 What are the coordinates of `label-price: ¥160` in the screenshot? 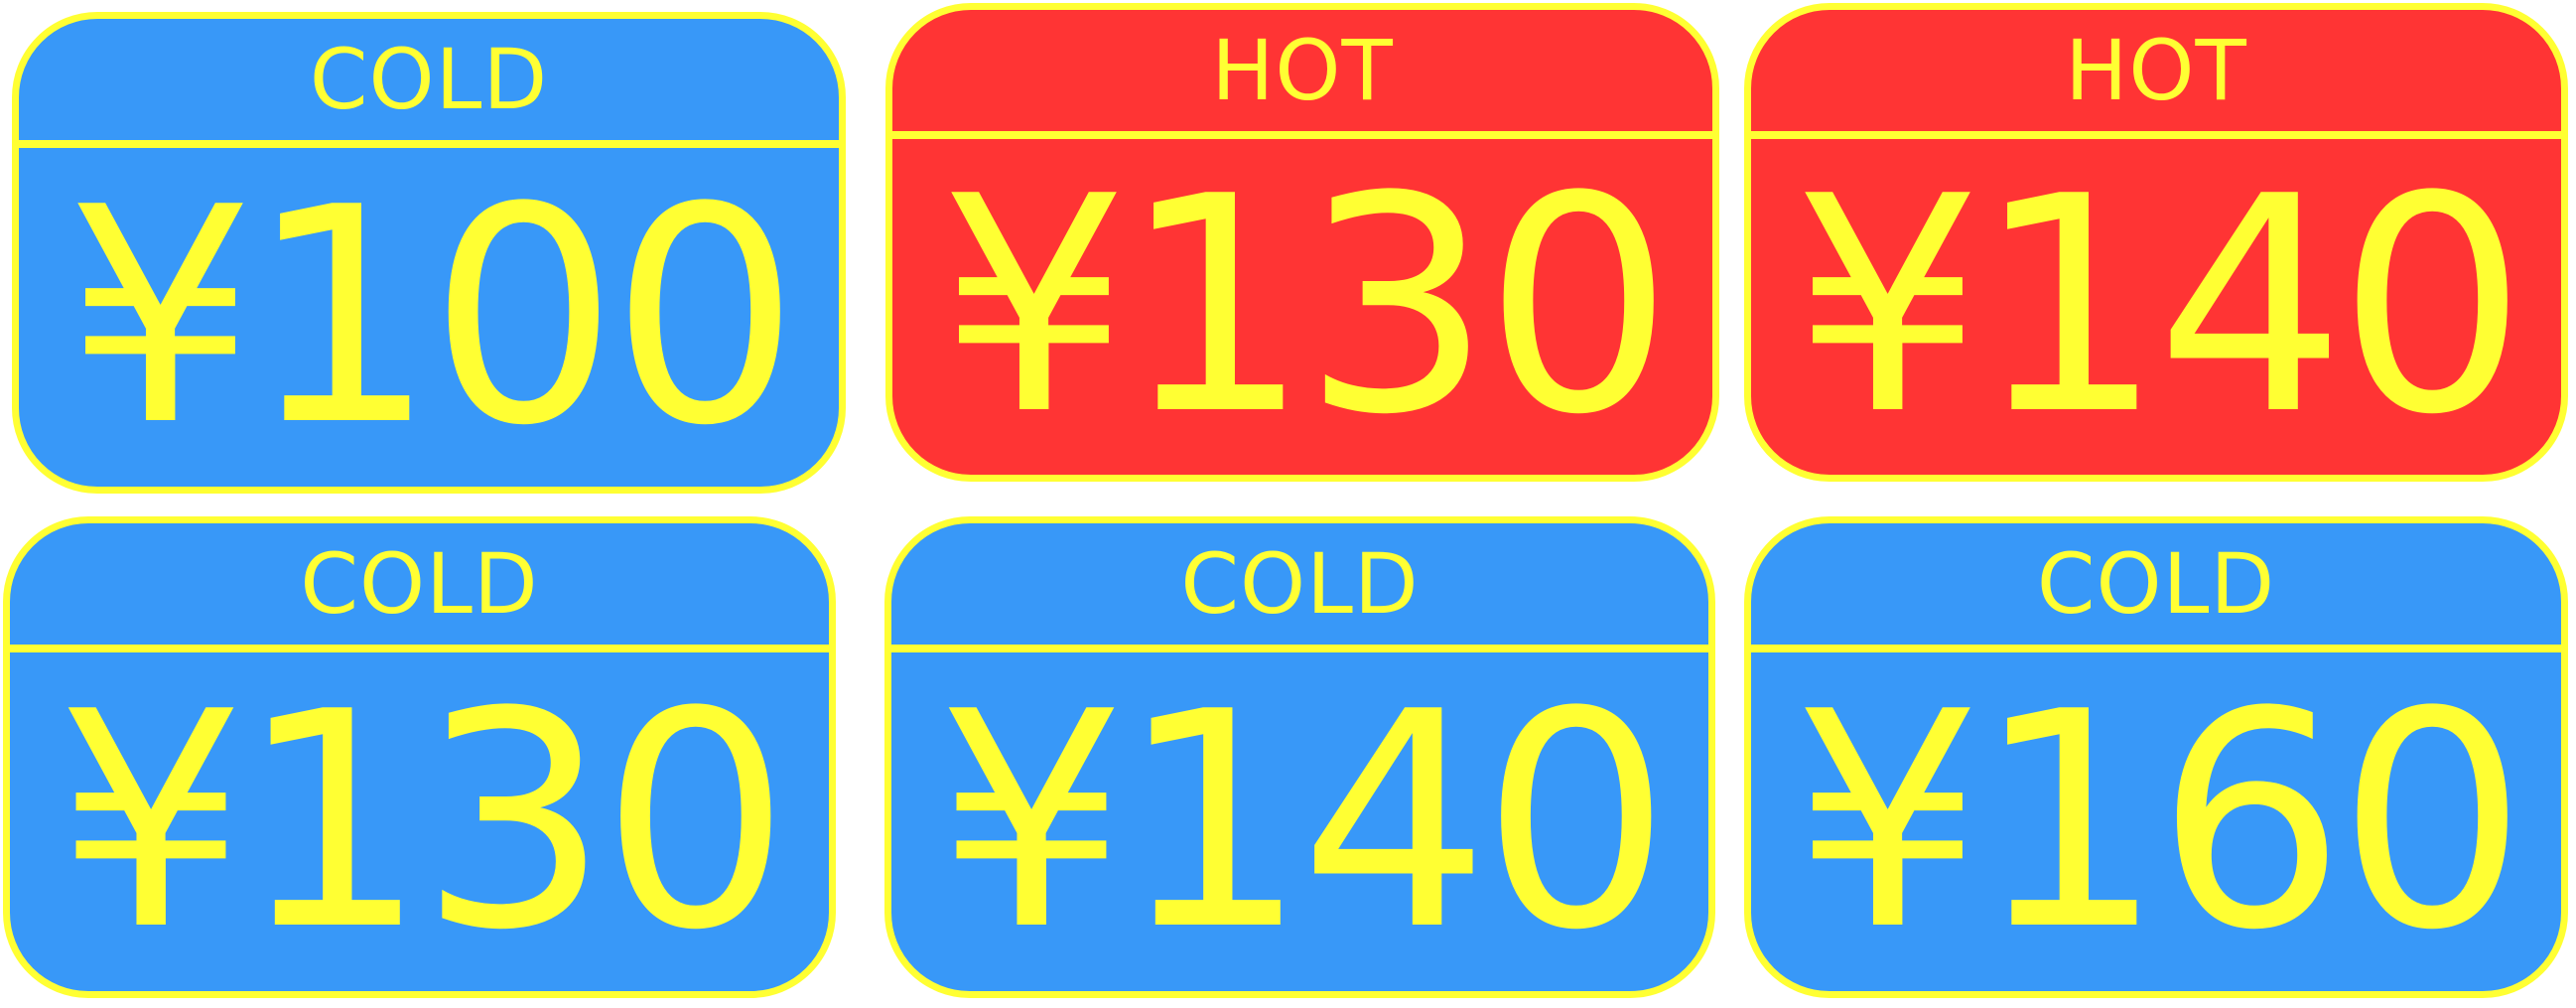 It's located at (2160, 821).